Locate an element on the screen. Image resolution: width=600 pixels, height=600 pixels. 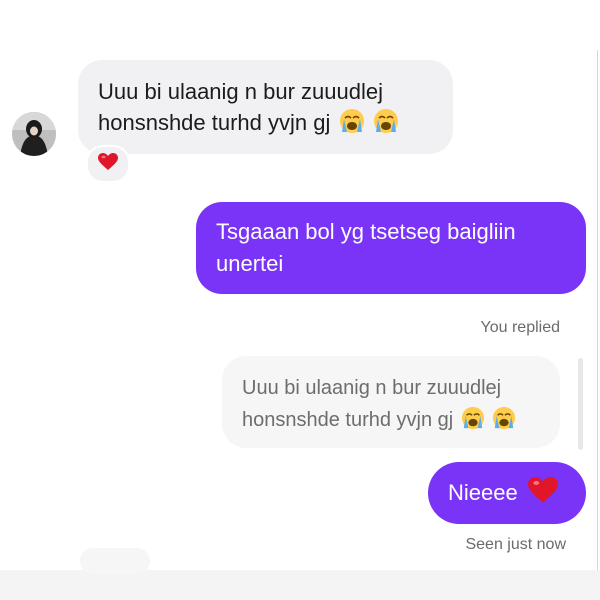
quoted-message-line-1: Uuu bi ulaanig n bur zuuudlej is located at coordinates (372, 388).